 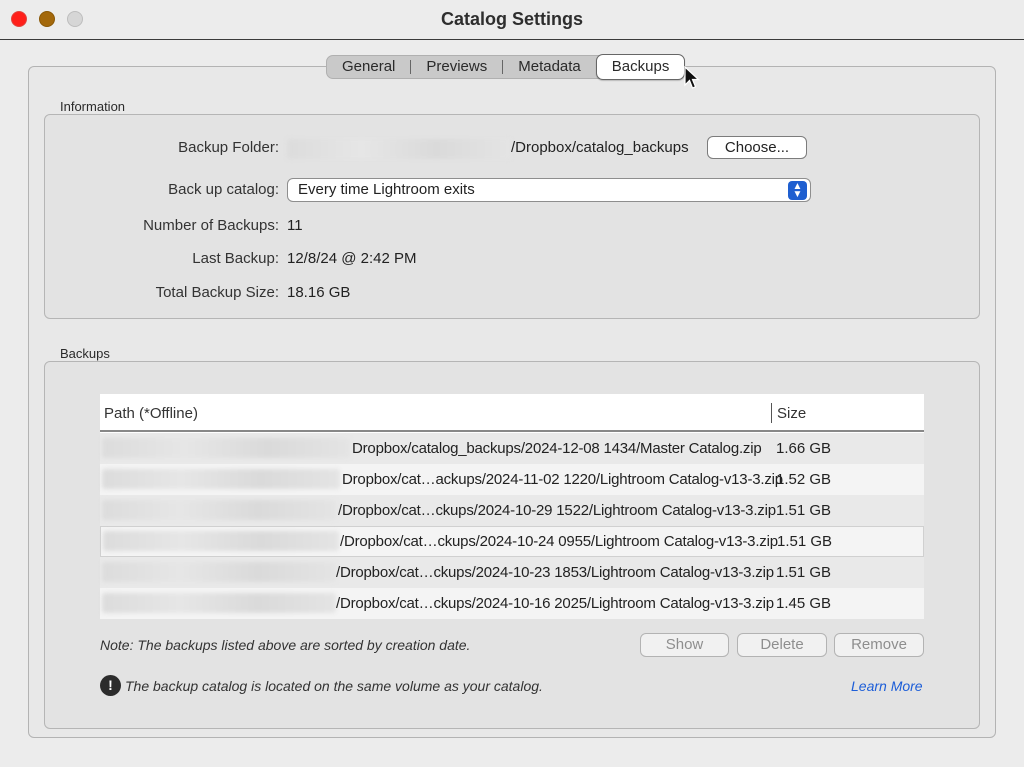 I want to click on tab-backups: Backups, so click(x=640, y=67).